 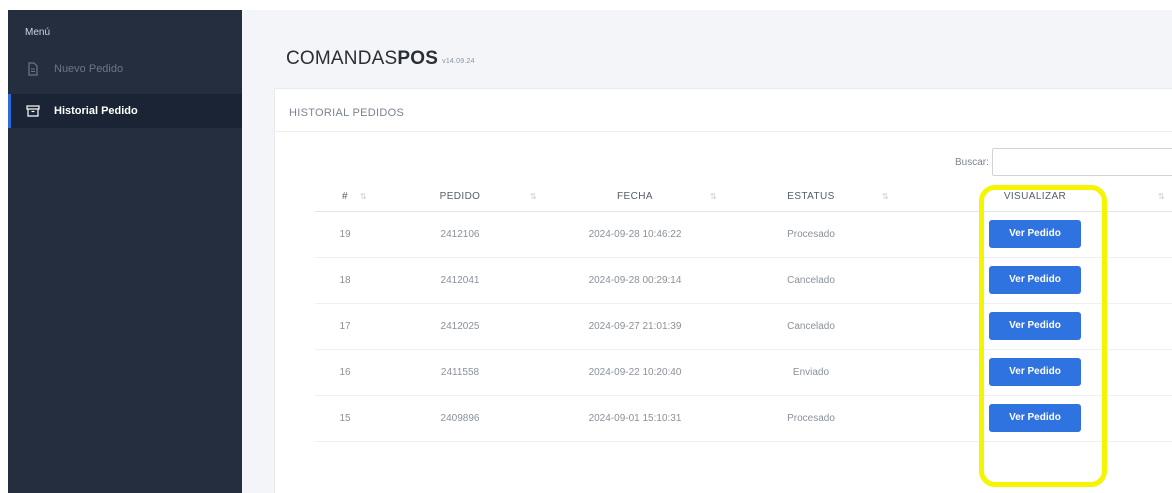 I want to click on column-header-label: VISUALIZAR, so click(x=1035, y=197).